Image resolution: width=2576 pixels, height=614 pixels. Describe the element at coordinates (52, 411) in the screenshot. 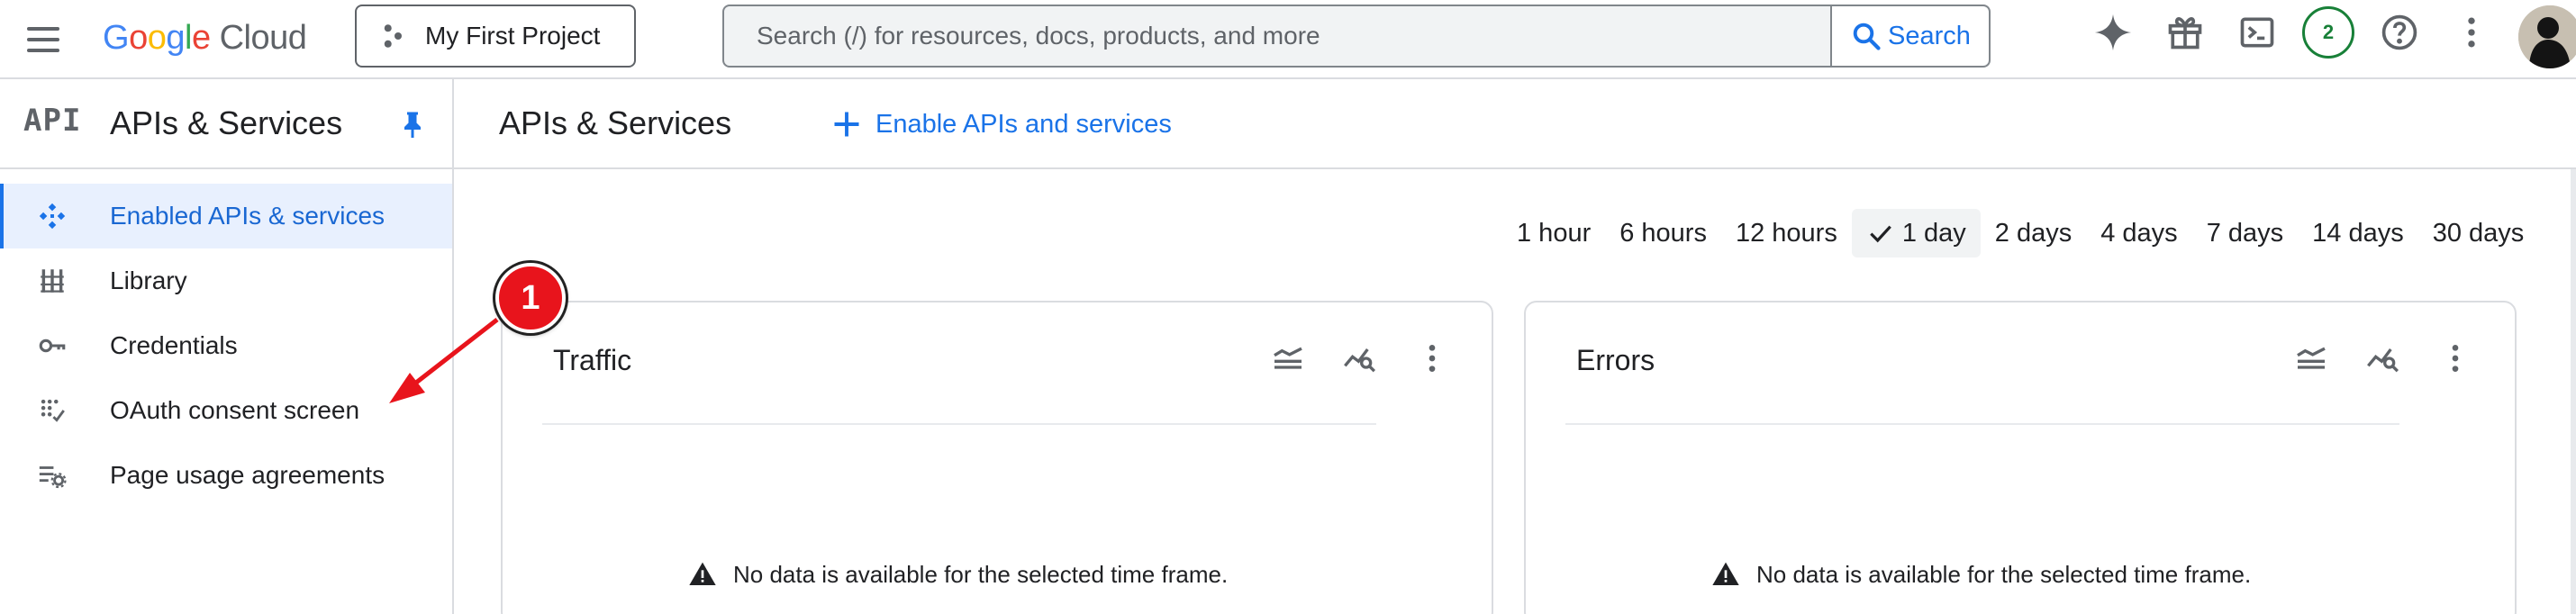

I see `oauth-icon` at that location.